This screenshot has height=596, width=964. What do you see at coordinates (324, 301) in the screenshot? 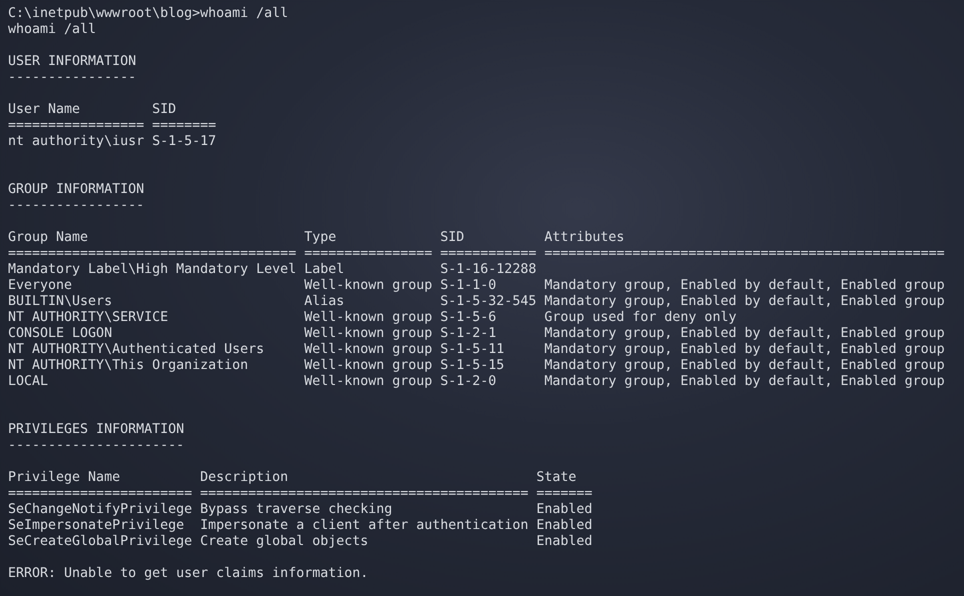
I see `table-cell: Alias` at bounding box center [324, 301].